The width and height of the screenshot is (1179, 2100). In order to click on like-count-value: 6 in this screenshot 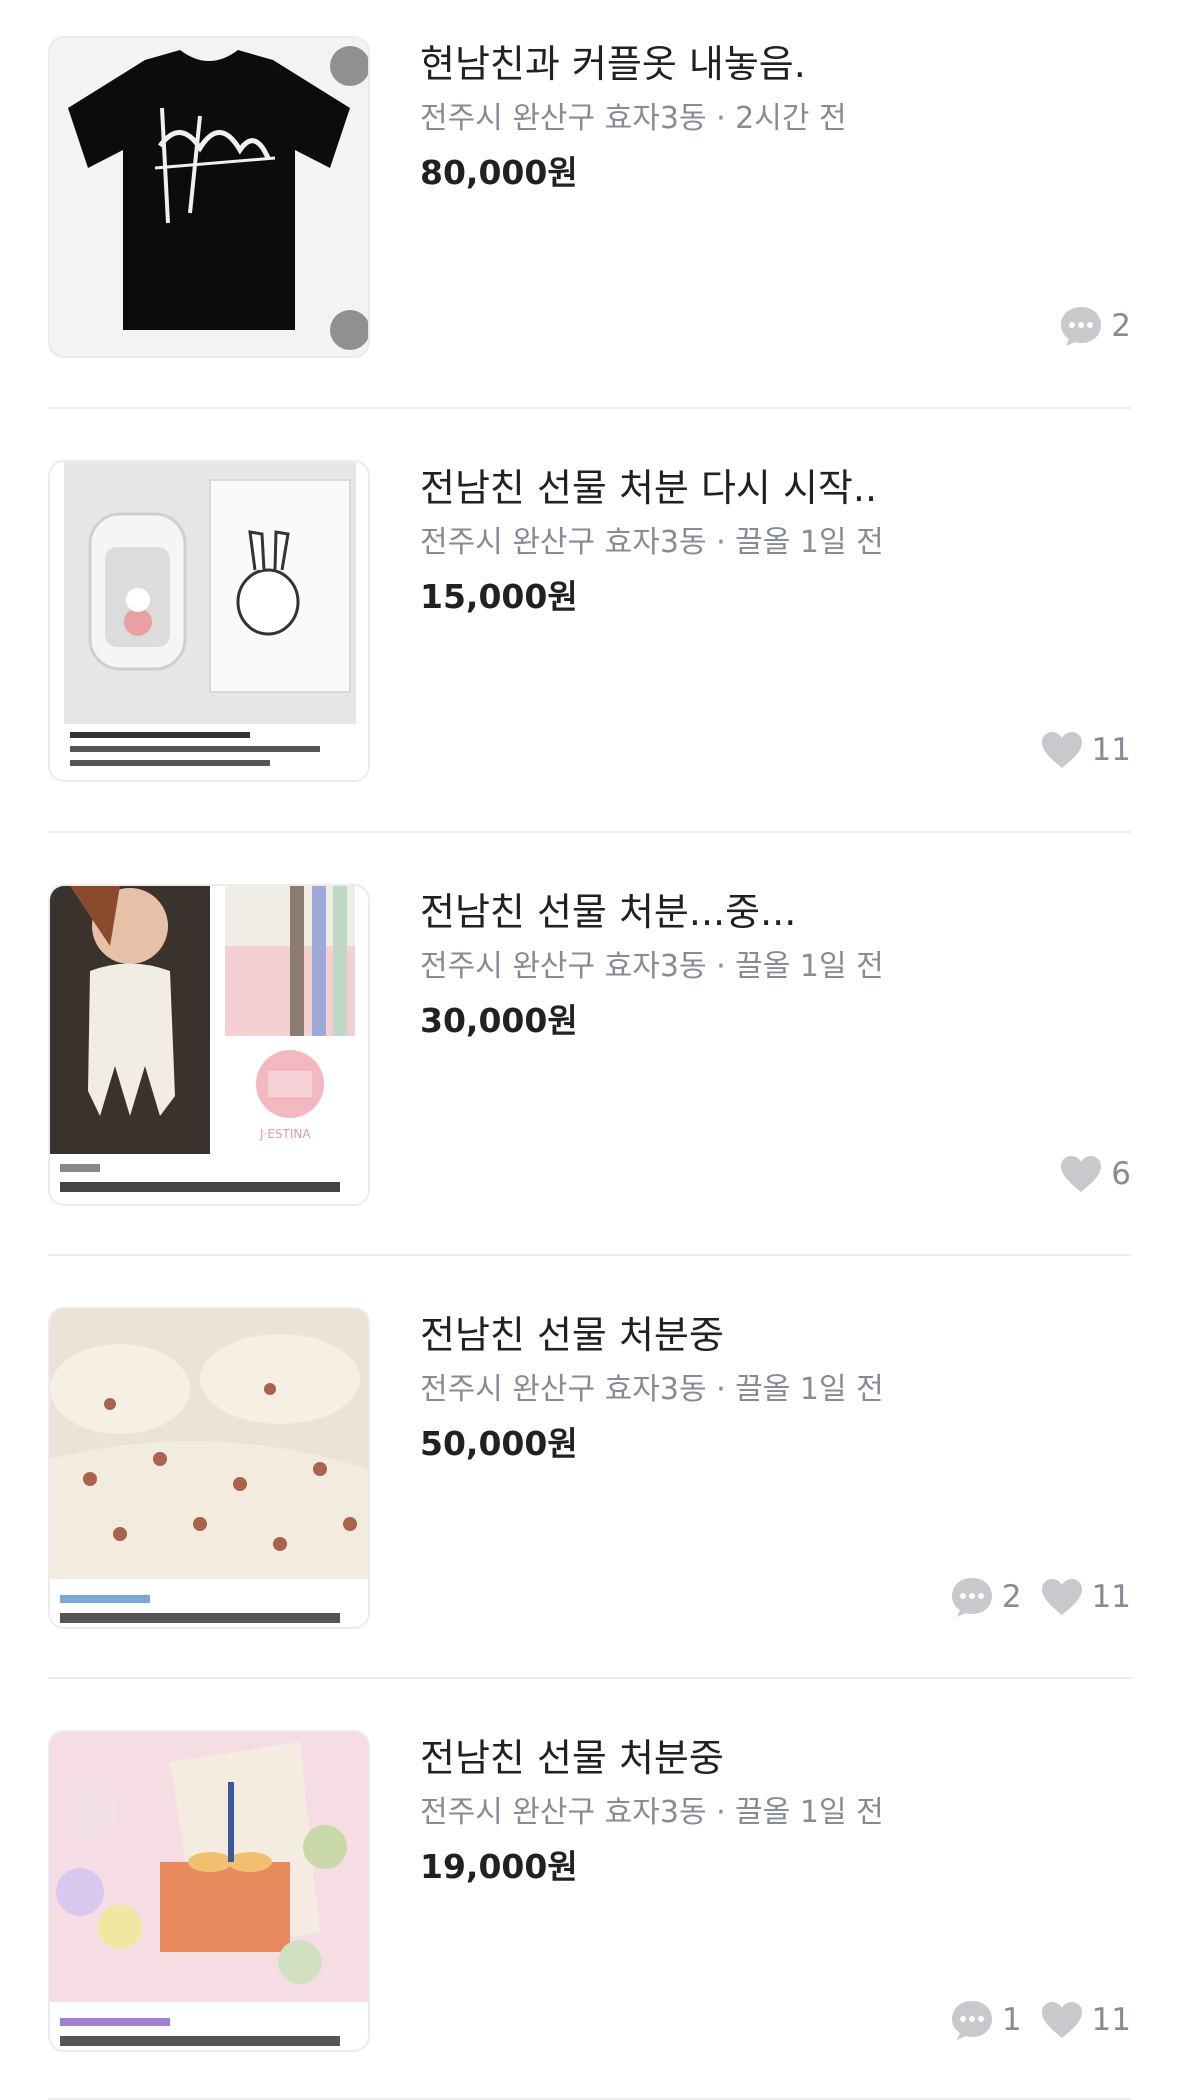, I will do `click(1121, 1174)`.